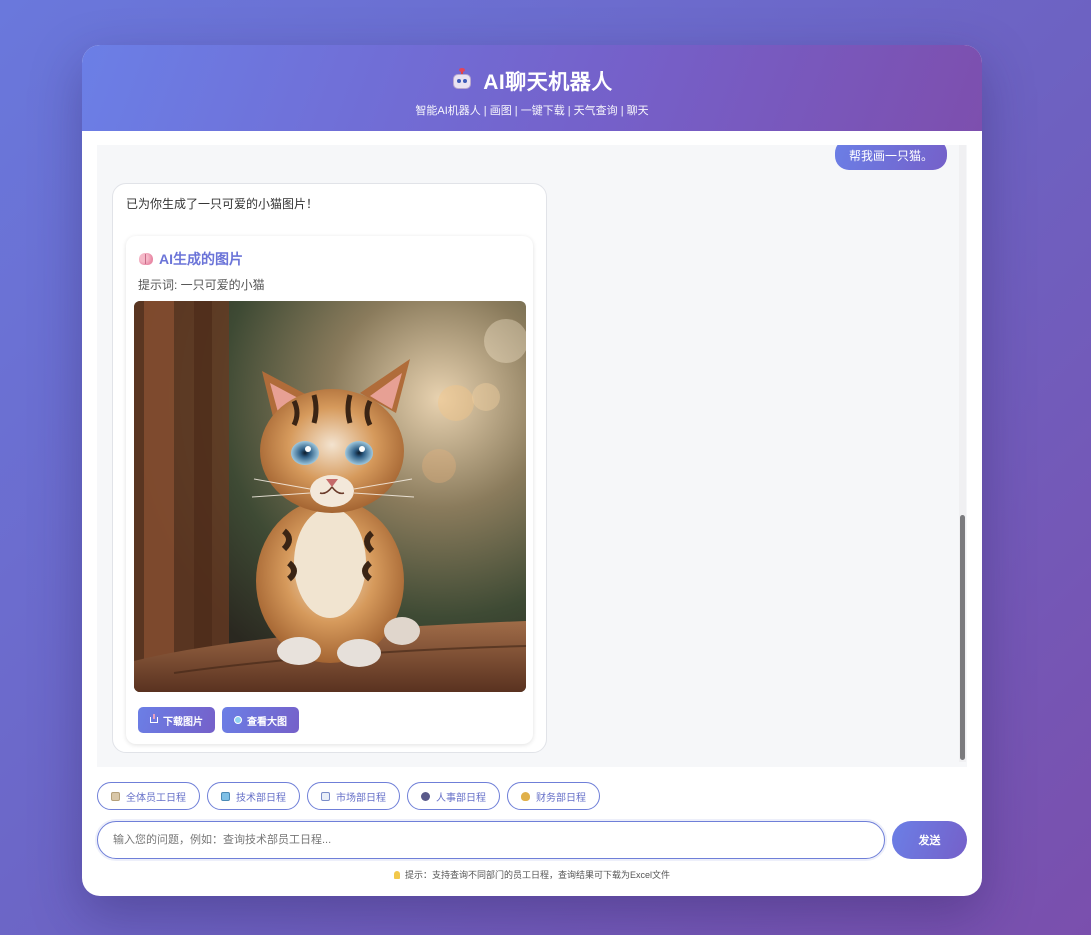  I want to click on quick-tech-dept-button: 技术部日程, so click(253, 796).